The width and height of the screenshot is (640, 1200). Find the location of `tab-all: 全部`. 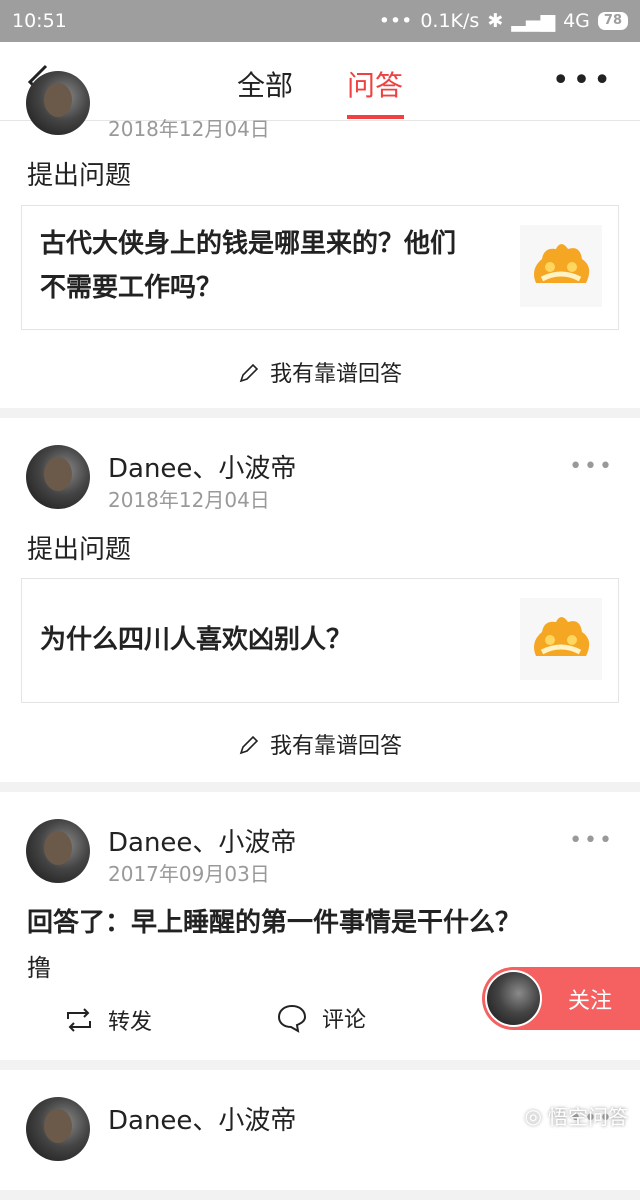

tab-all: 全部 is located at coordinates (265, 84).